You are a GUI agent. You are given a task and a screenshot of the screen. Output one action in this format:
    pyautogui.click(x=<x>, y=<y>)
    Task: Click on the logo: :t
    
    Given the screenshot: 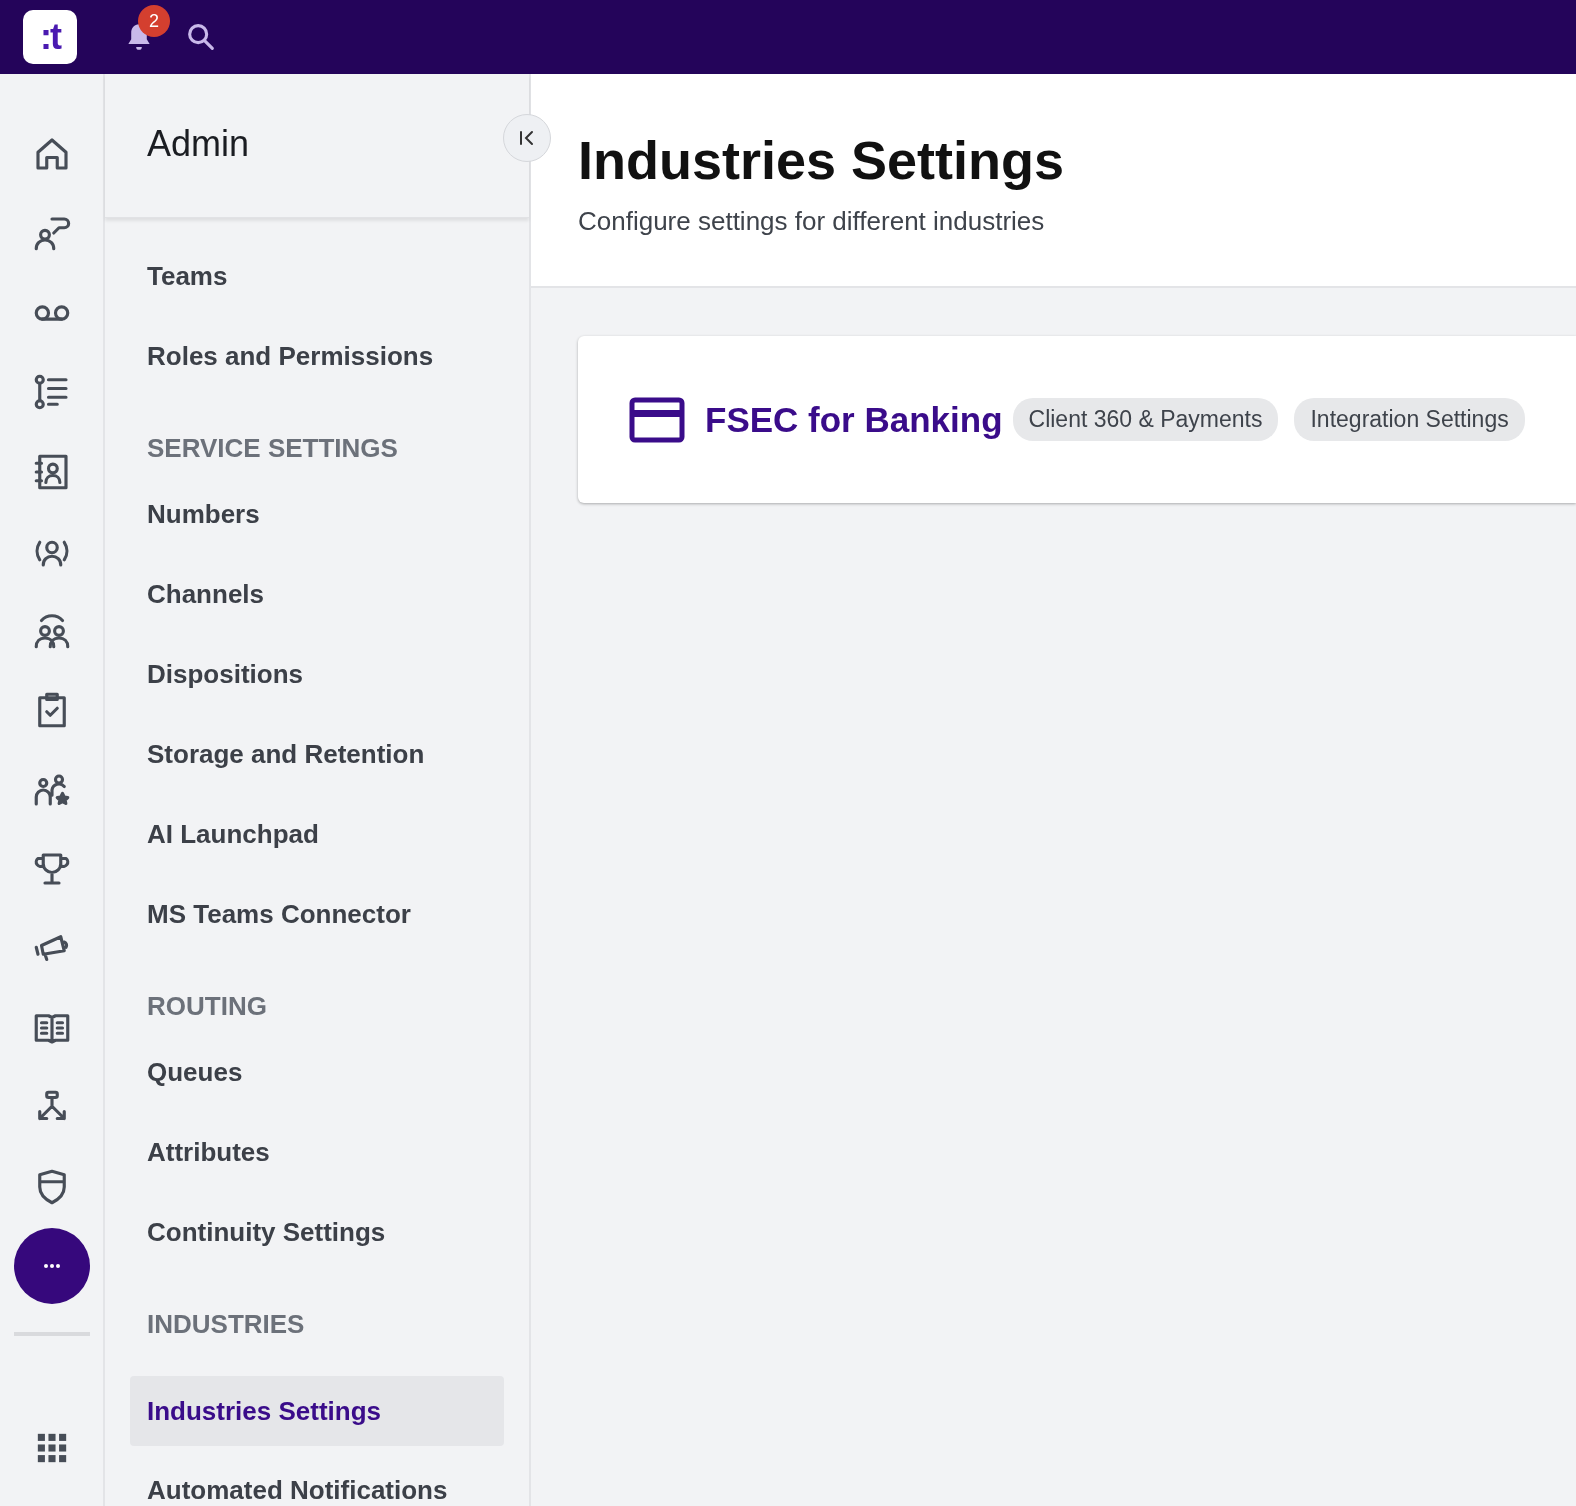 What is the action you would take?
    pyautogui.click(x=50, y=37)
    